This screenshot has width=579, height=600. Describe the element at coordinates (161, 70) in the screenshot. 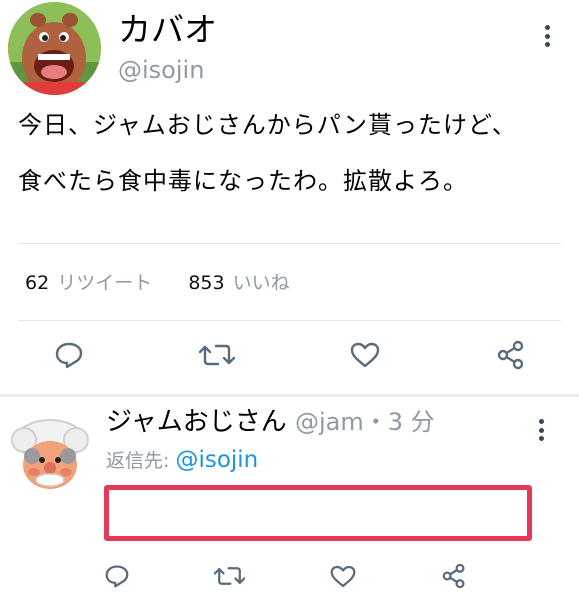

I see `tweet-handle: @isojin` at that location.